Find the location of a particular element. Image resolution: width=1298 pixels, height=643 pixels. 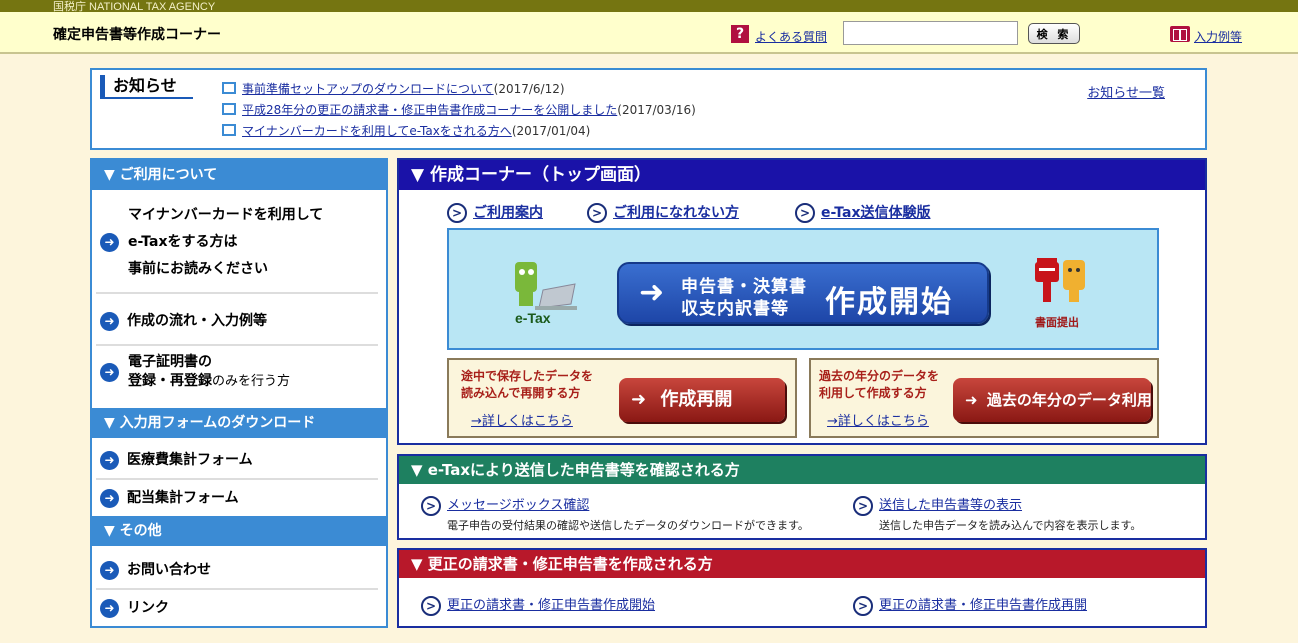

amendment-resume-row: > 更正の請求書・修正申告書作成再開 is located at coordinates (970, 605).